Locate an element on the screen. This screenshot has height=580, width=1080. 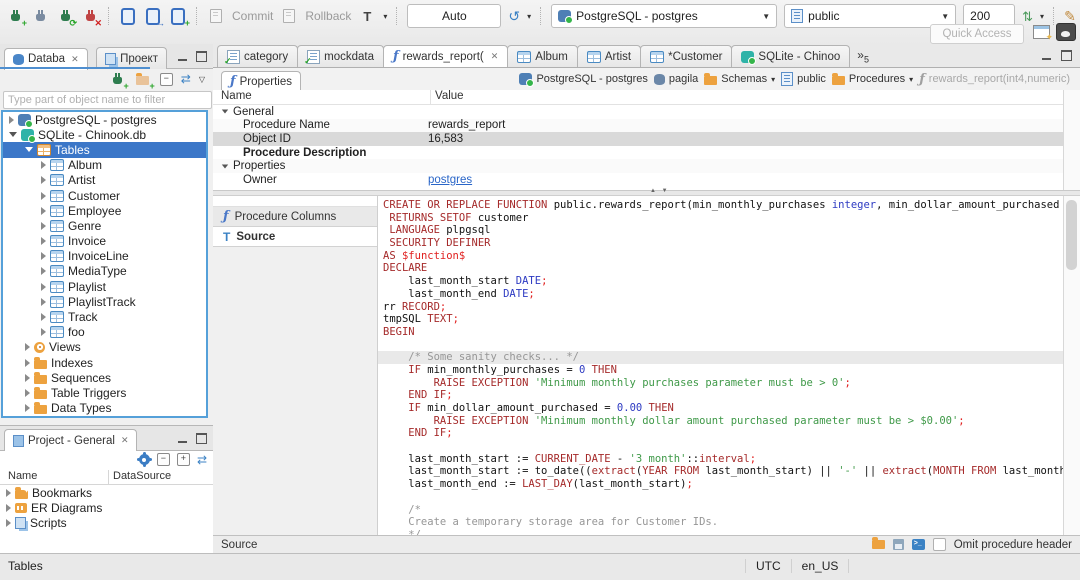
object-filter-input is located at coordinates (107, 100).